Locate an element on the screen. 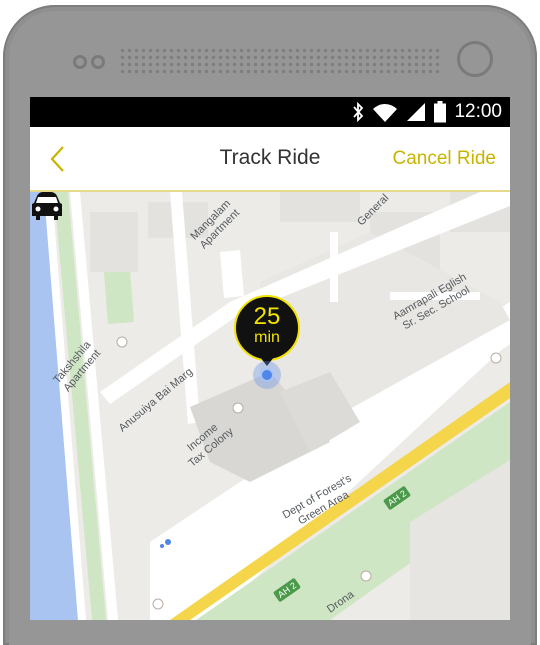 The width and height of the screenshot is (540, 645). status-icons: 12:00 is located at coordinates (427, 112).